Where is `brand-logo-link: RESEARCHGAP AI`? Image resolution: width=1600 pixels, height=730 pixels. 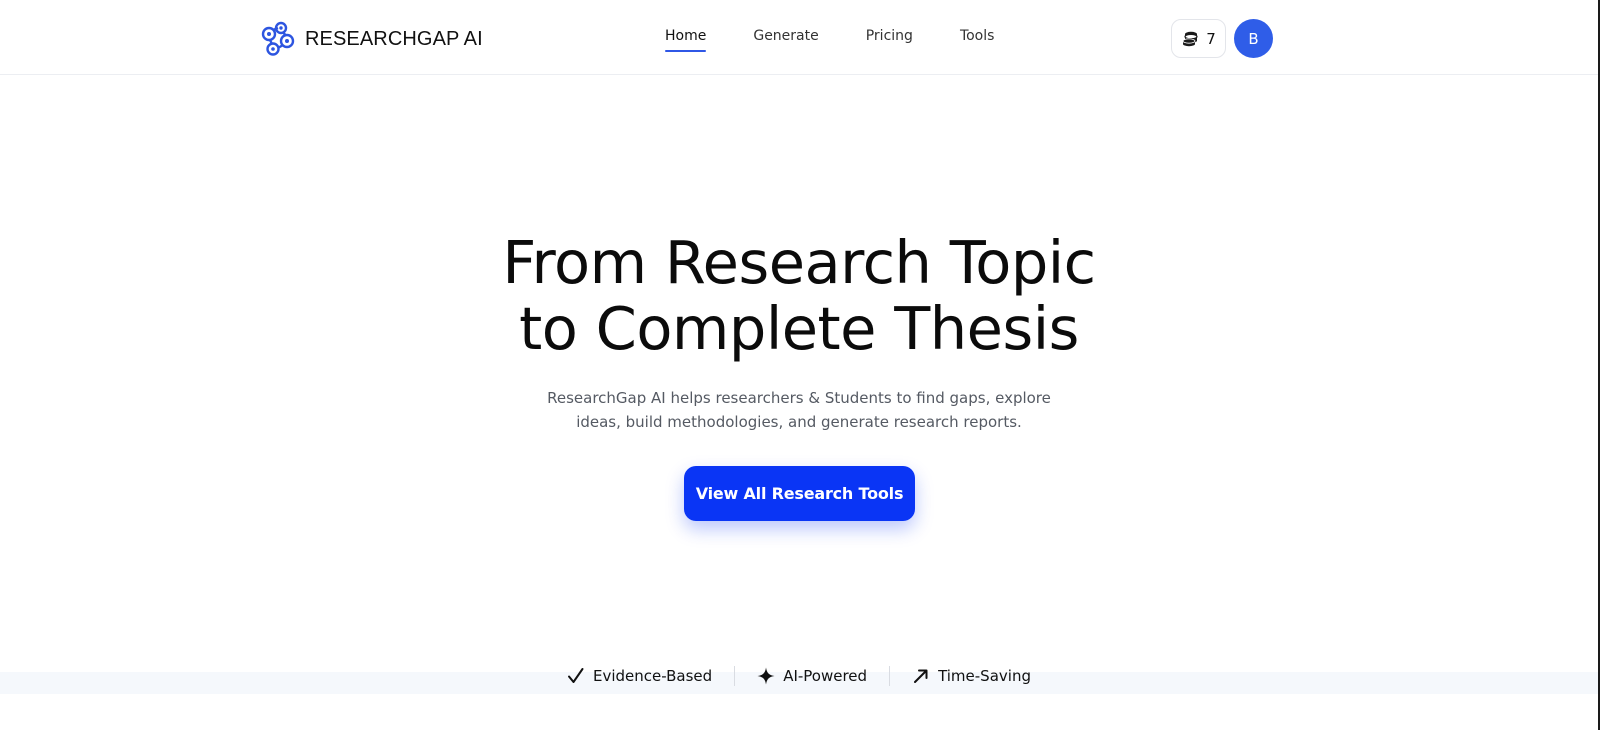 brand-logo-link: RESEARCHGAP AI is located at coordinates (371, 39).